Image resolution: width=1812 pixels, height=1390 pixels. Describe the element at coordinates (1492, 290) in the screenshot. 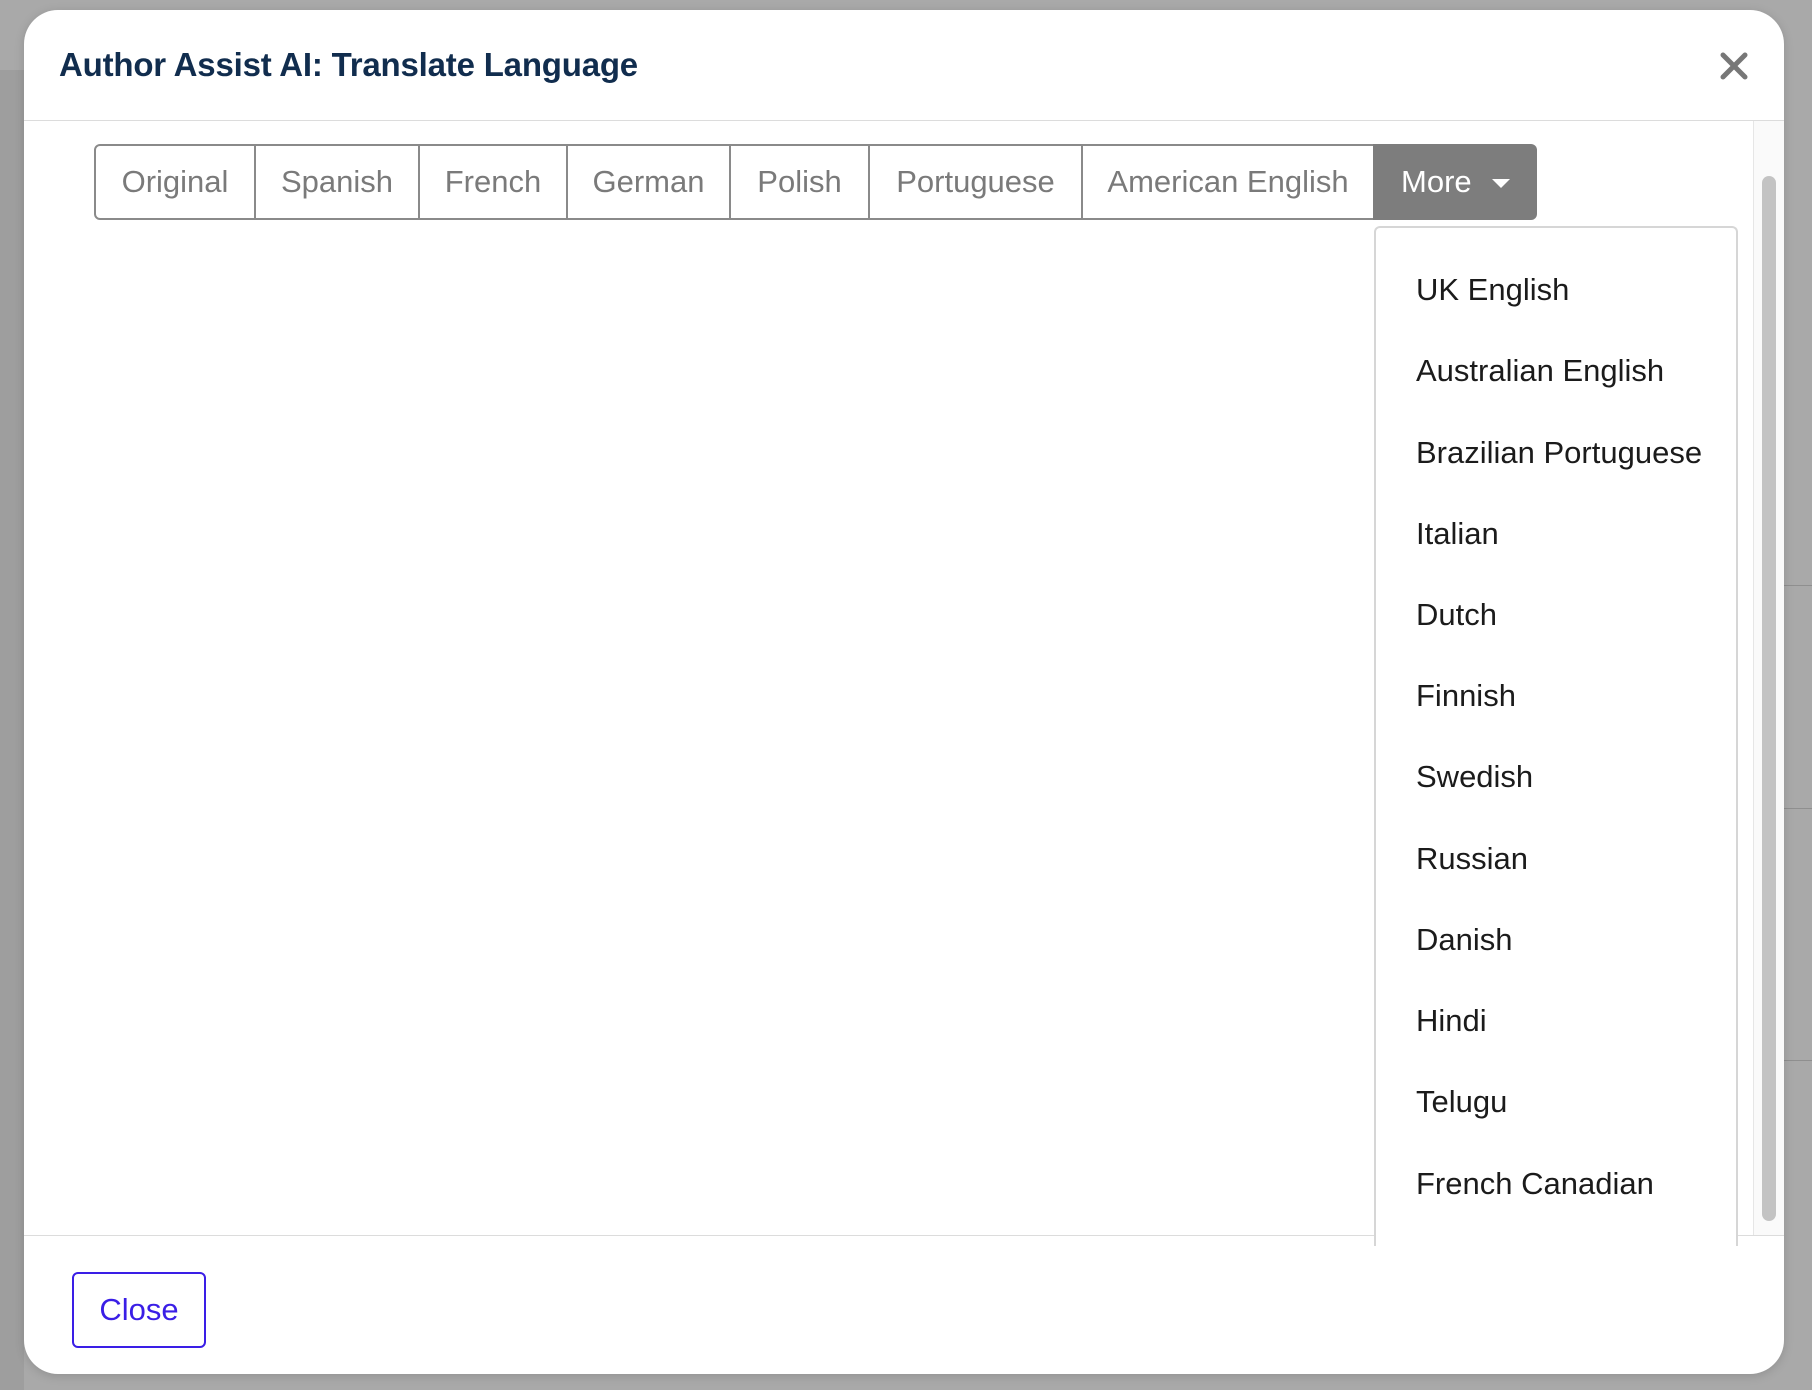

I see `menu-item-uk-english: UK English` at that location.